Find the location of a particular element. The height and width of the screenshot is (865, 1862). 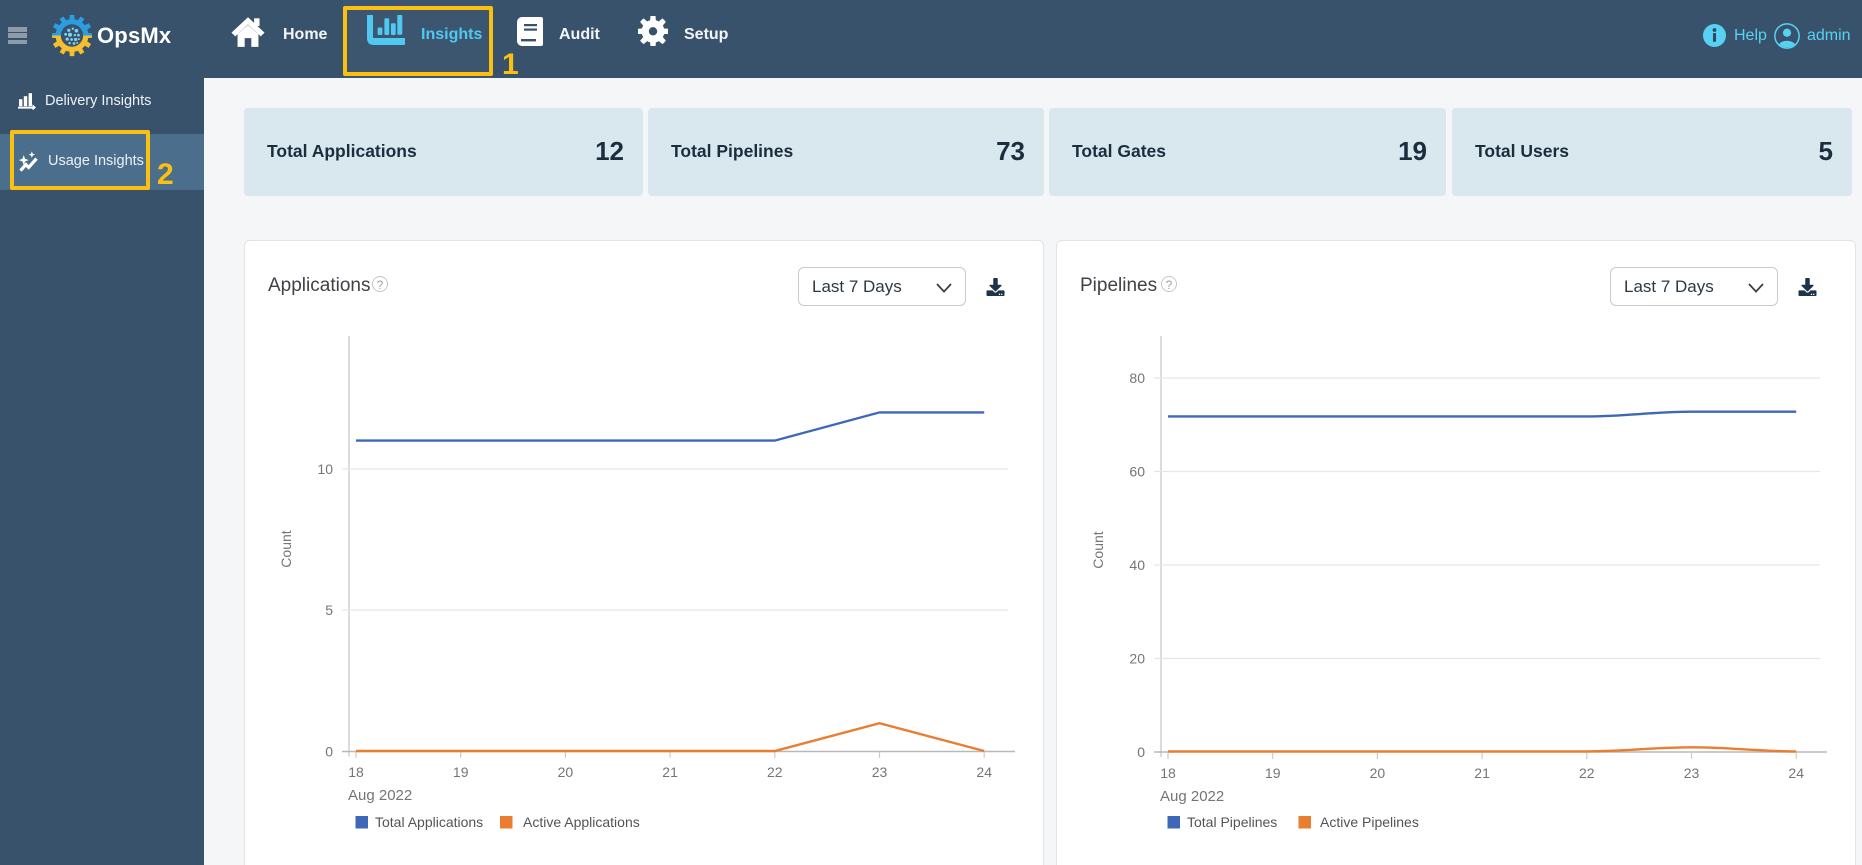

svg-text: Total Applications is located at coordinates (429, 822).